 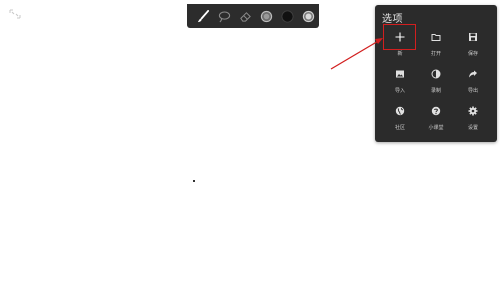 I want to click on globe-icon, so click(x=400, y=111).